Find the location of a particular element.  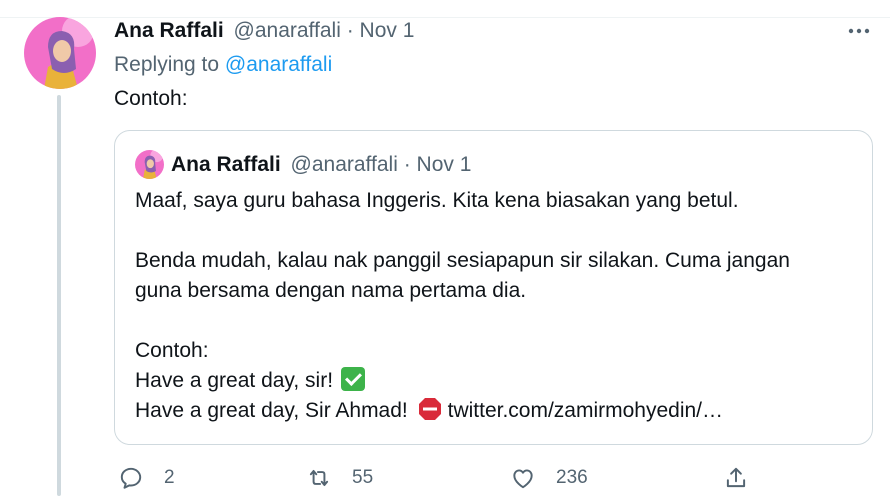

avatar is located at coordinates (60, 53).